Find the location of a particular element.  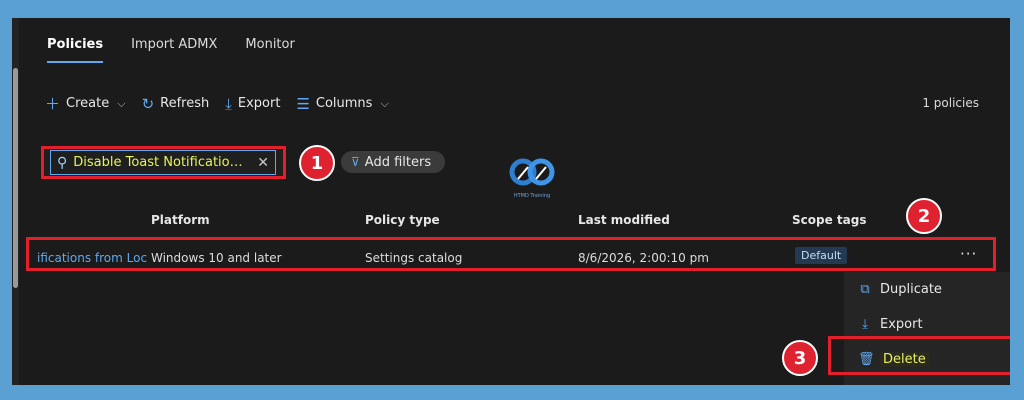

export-menu-label: Export is located at coordinates (901, 324).